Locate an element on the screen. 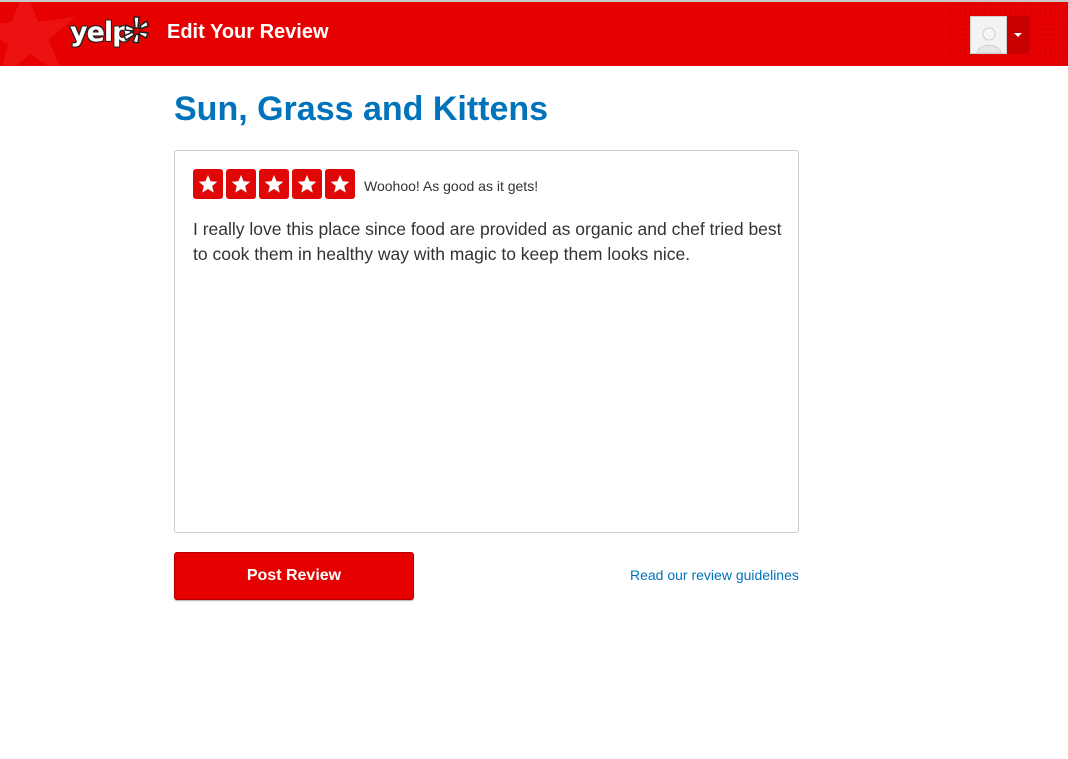  business-name: Sun, Grass and Kittens is located at coordinates (361, 109).